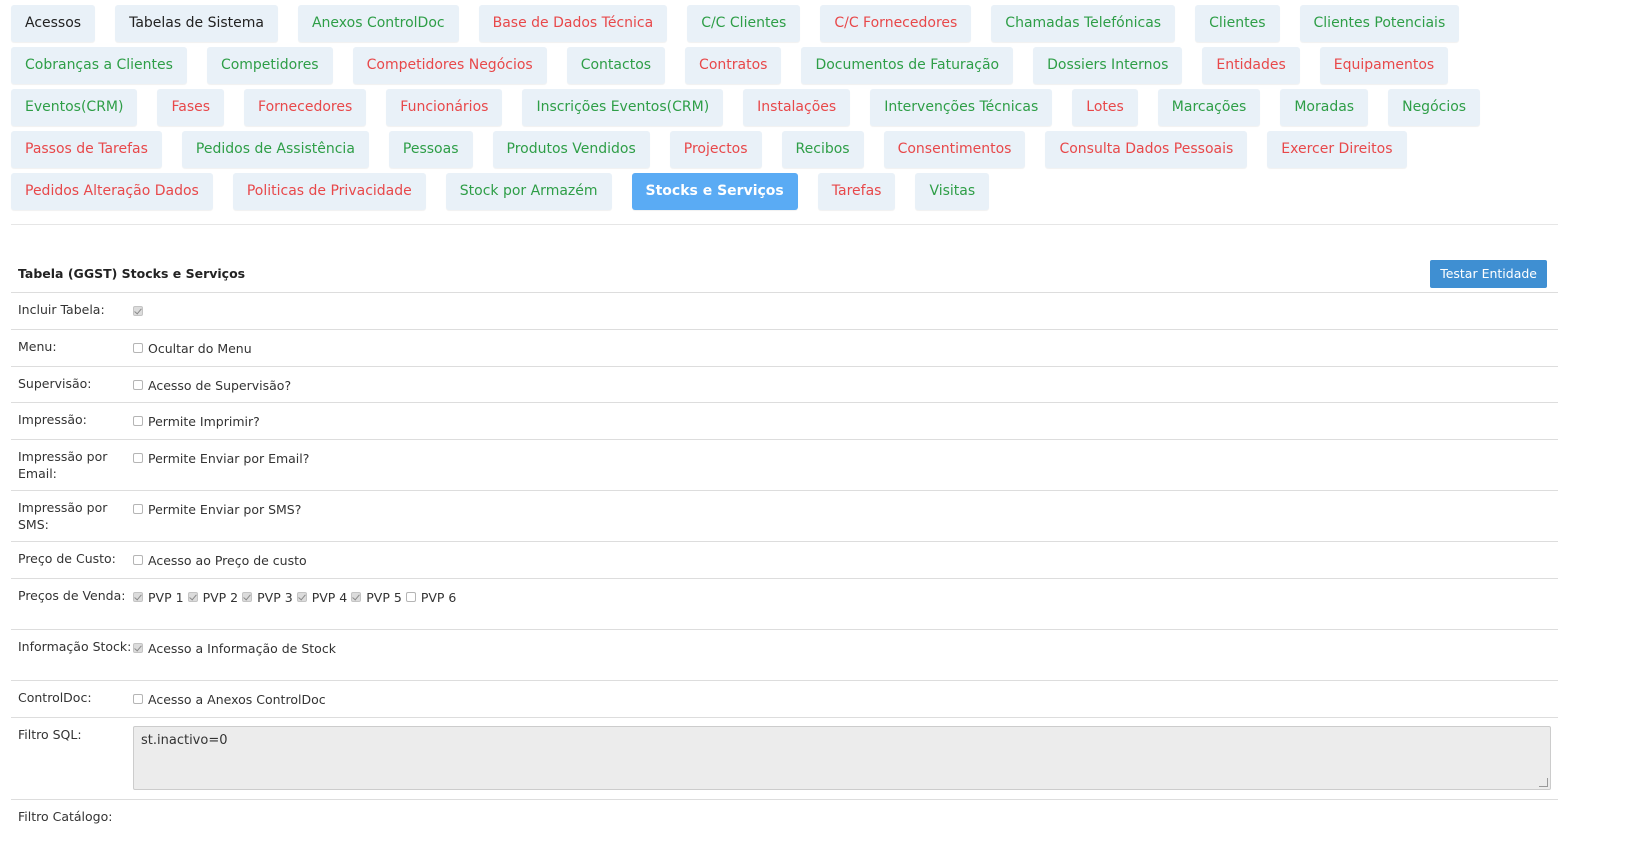 This screenshot has height=859, width=1633. I want to click on controldoc-checkbox, so click(138, 699).